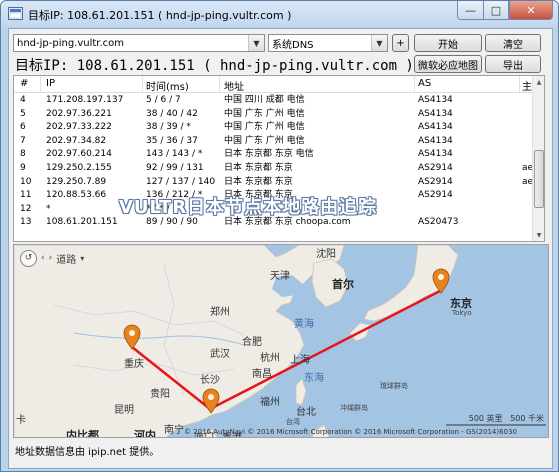  Describe the element at coordinates (343, 284) in the screenshot. I see `label-seoul: 首尔` at that location.